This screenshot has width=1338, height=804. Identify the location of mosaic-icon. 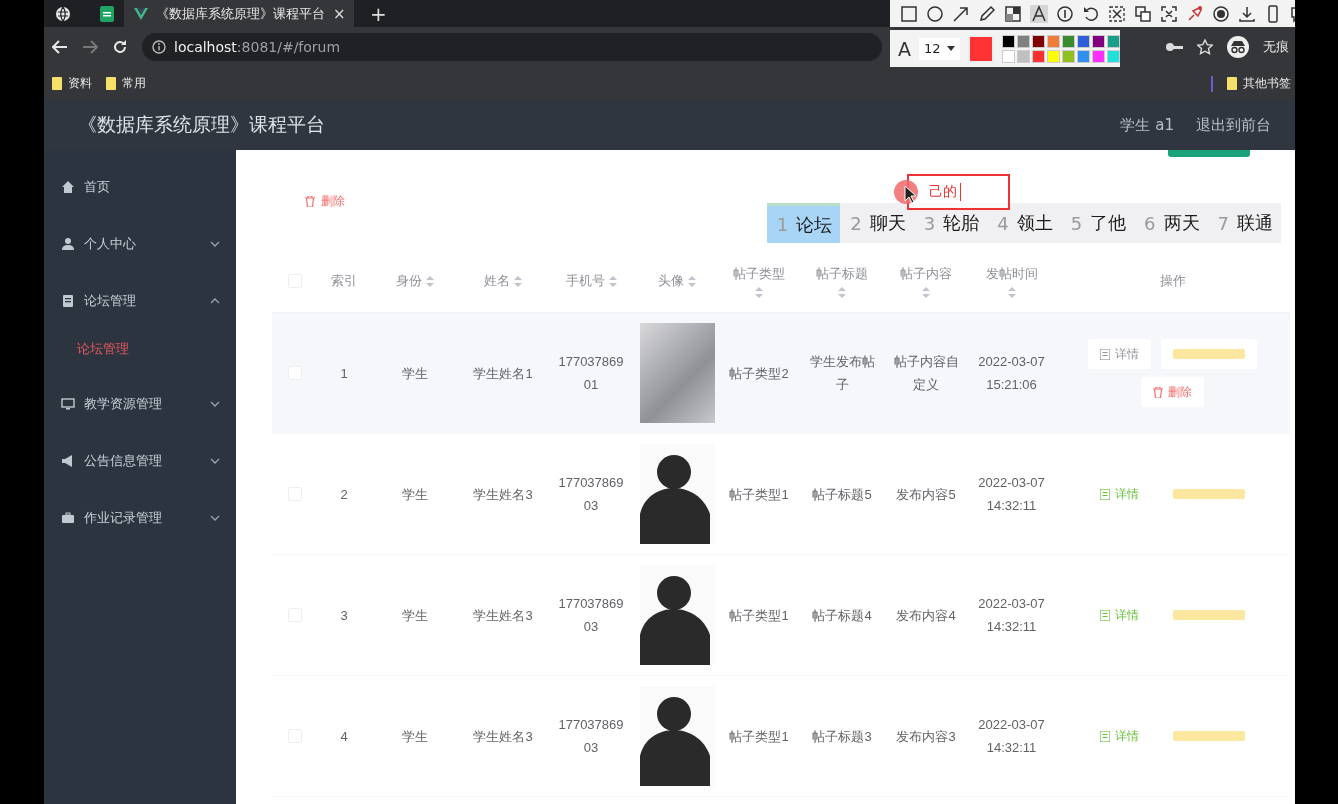
(1013, 13).